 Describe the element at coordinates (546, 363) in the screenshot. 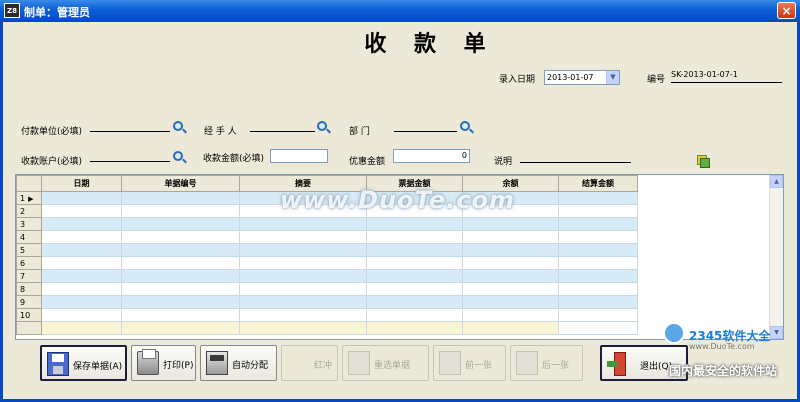

I see `next-button: 后一张` at that location.